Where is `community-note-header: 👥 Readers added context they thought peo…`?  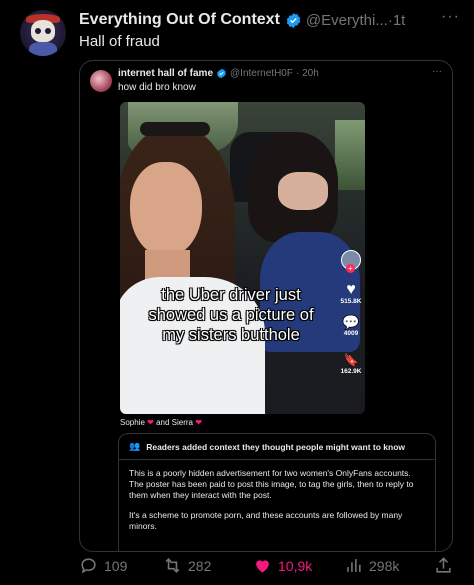 community-note-header: 👥 Readers added context they thought peo… is located at coordinates (277, 447).